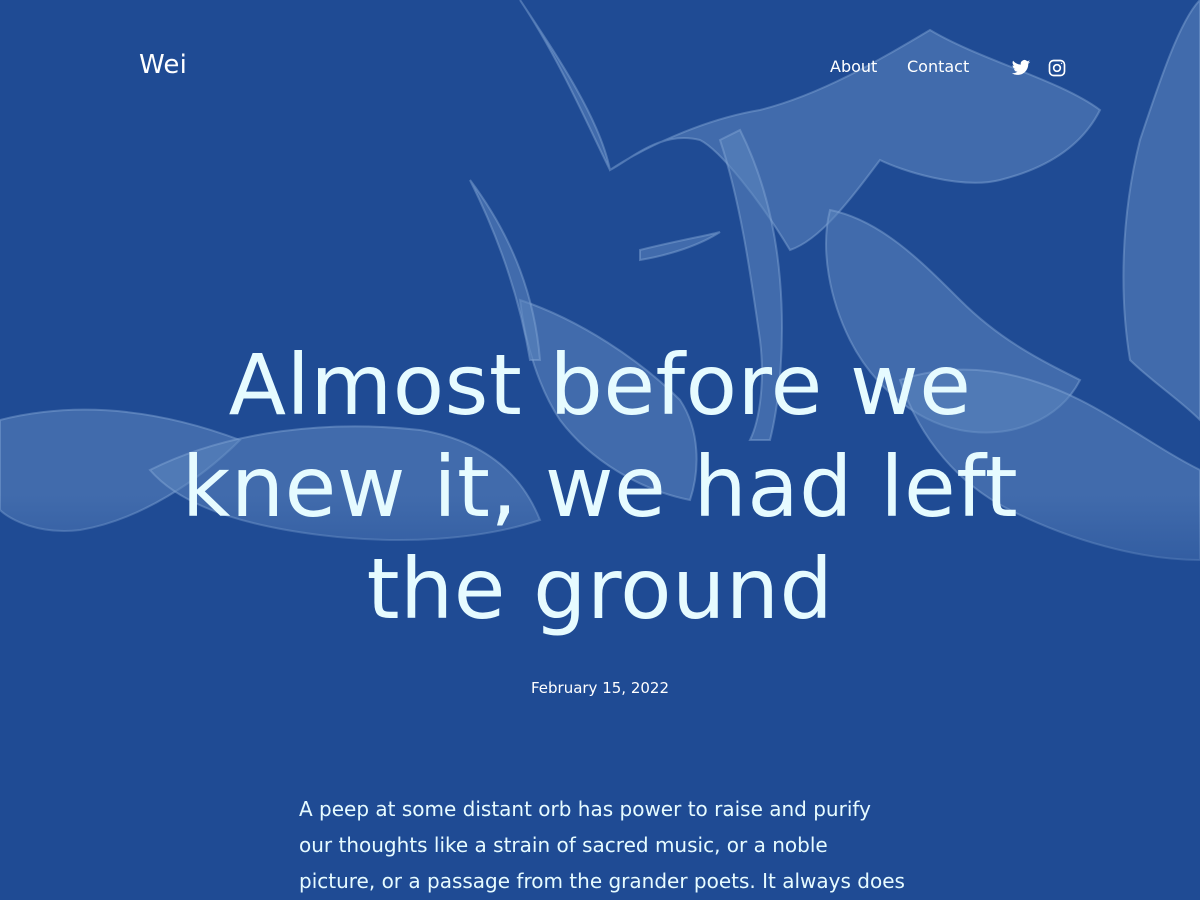 Image resolution: width=1200 pixels, height=900 pixels. I want to click on post-date: February 15, 2022, so click(600, 688).